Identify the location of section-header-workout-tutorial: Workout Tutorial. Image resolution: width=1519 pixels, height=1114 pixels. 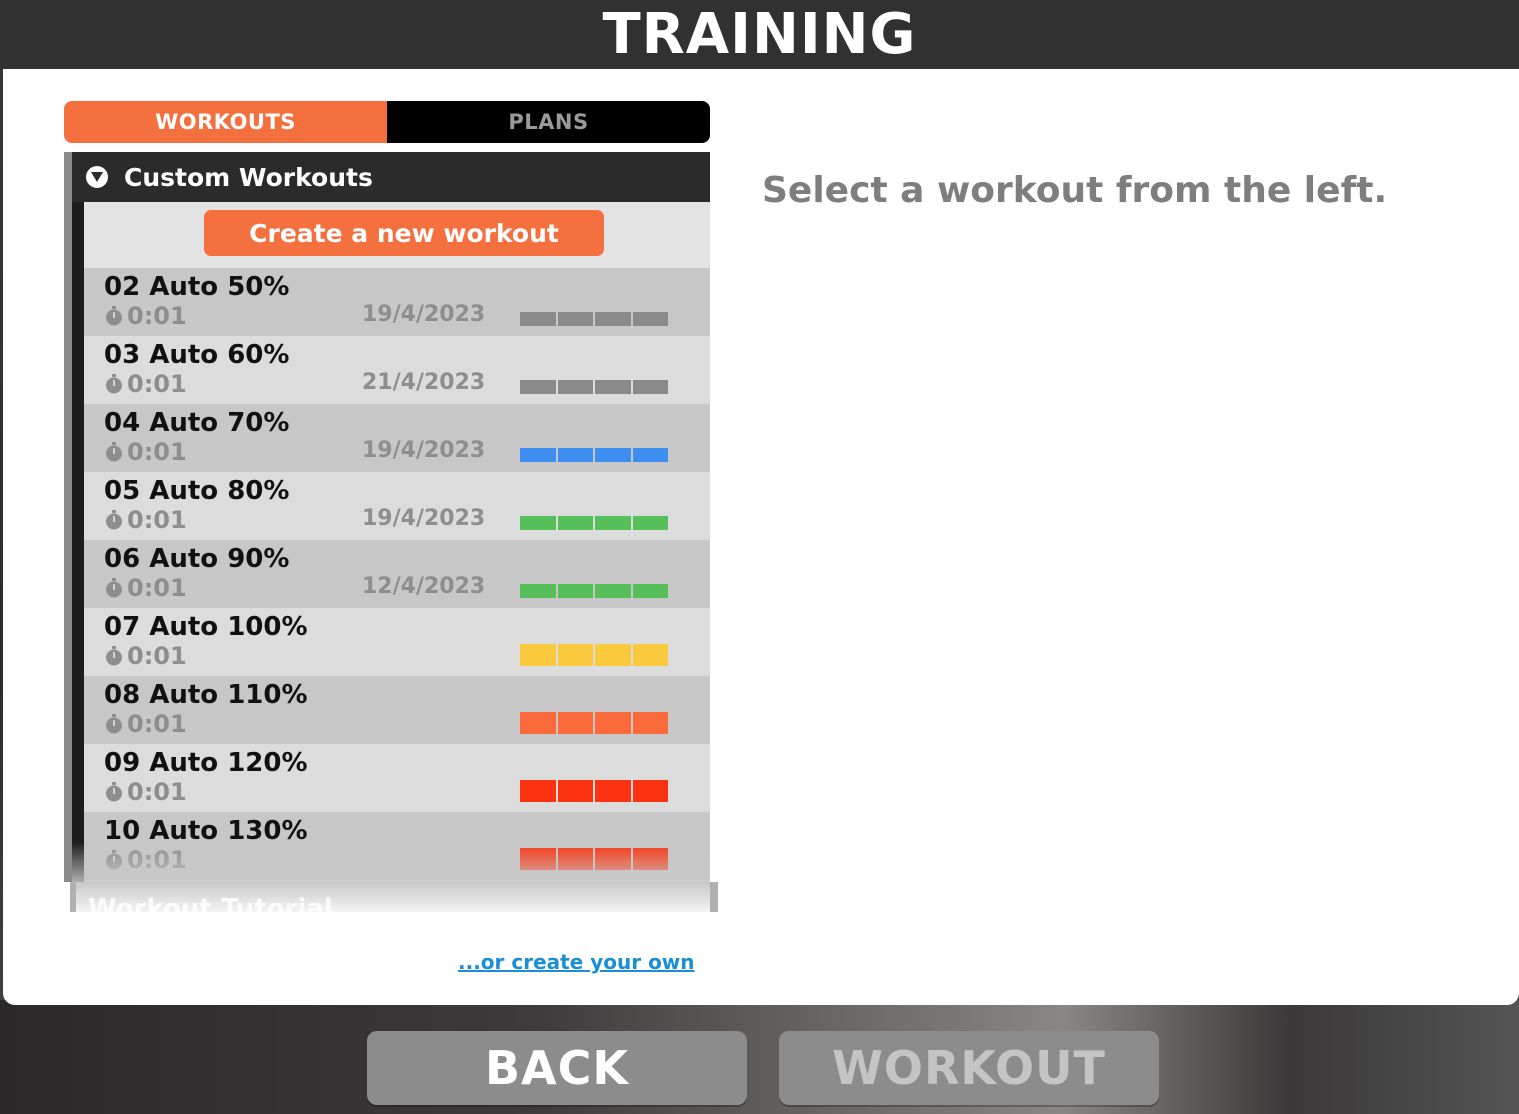
(394, 897).